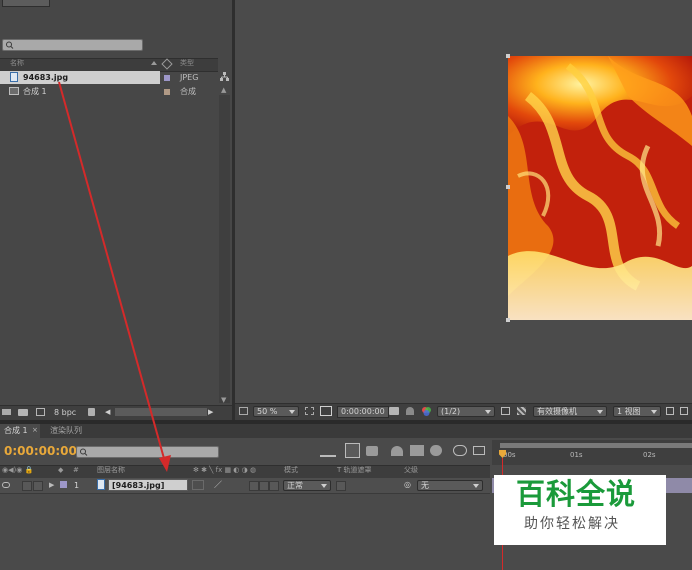 The height and width of the screenshot is (570, 692). What do you see at coordinates (17, 63) in the screenshot?
I see `column-name-label: 名称` at bounding box center [17, 63].